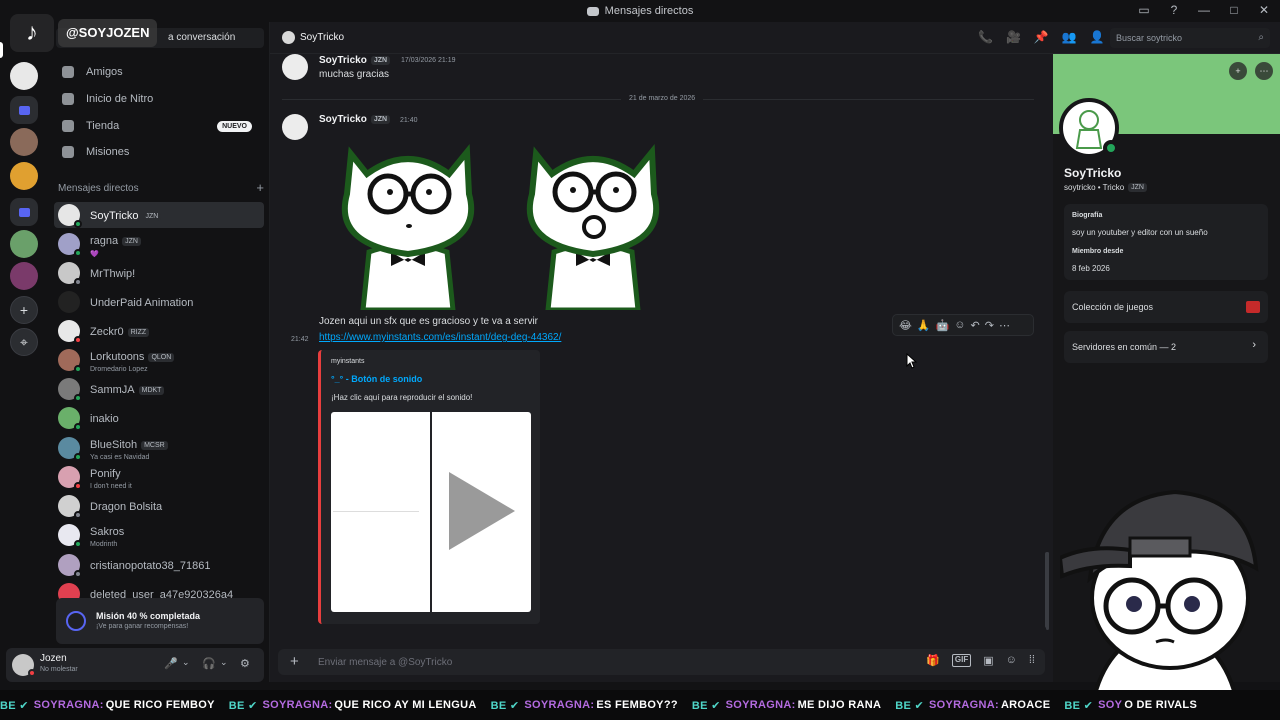 The height and width of the screenshot is (720, 1280). Describe the element at coordinates (961, 660) in the screenshot. I see `gif-icon: GIF` at that location.